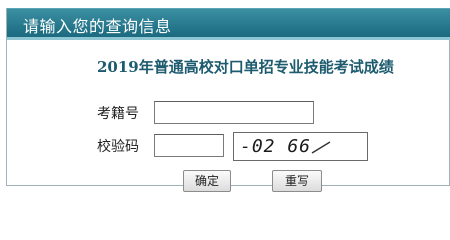  What do you see at coordinates (118, 114) in the screenshot?
I see `exam-number-label: 考籍号` at bounding box center [118, 114].